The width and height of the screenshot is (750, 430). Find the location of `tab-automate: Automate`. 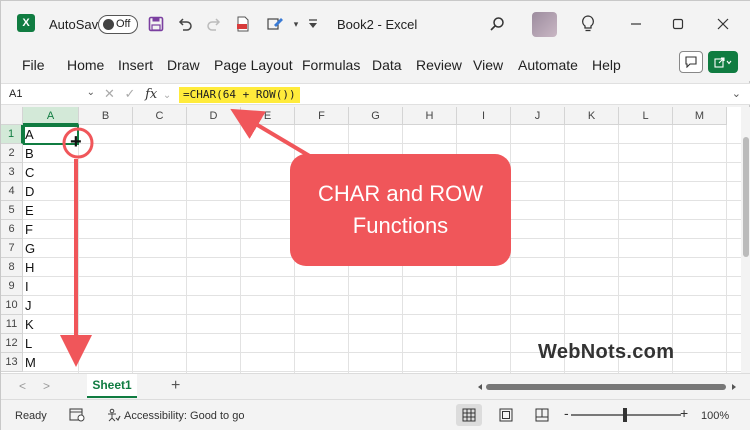

tab-automate: Automate is located at coordinates (548, 65).